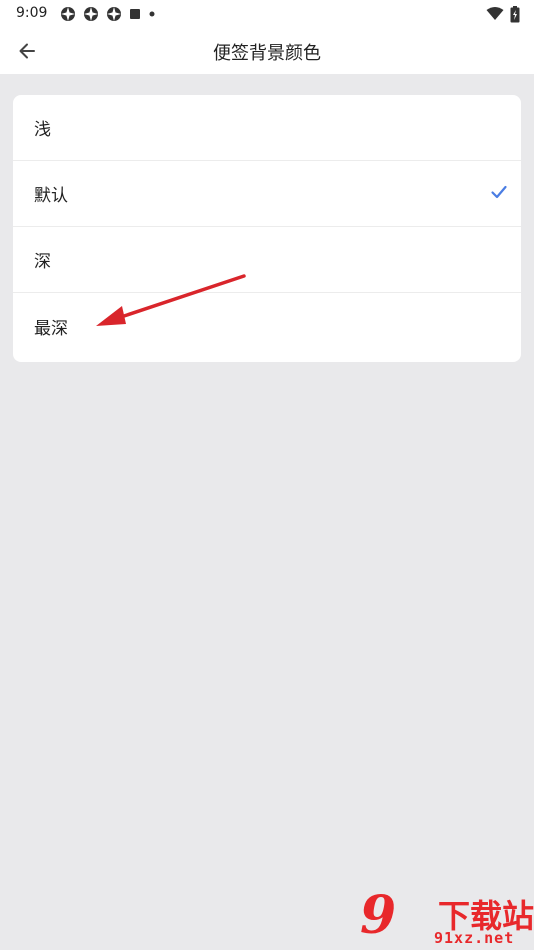  What do you see at coordinates (42, 130) in the screenshot?
I see `option-label: 浅` at bounding box center [42, 130].